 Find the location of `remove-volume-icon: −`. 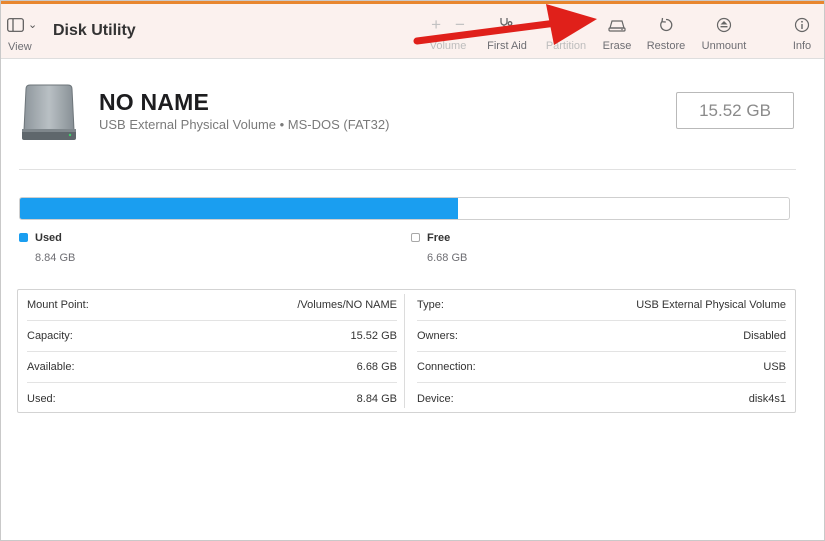

remove-volume-icon: − is located at coordinates (460, 25).